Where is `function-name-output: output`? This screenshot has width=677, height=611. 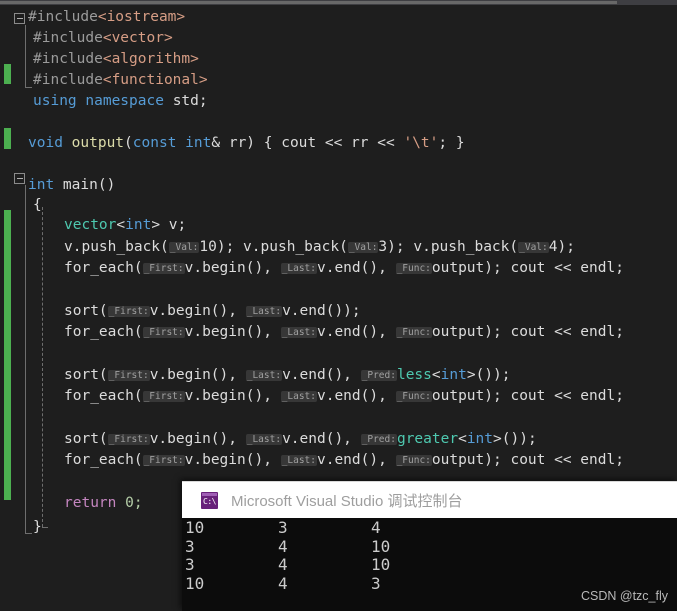
function-name-output: output is located at coordinates (98, 143).